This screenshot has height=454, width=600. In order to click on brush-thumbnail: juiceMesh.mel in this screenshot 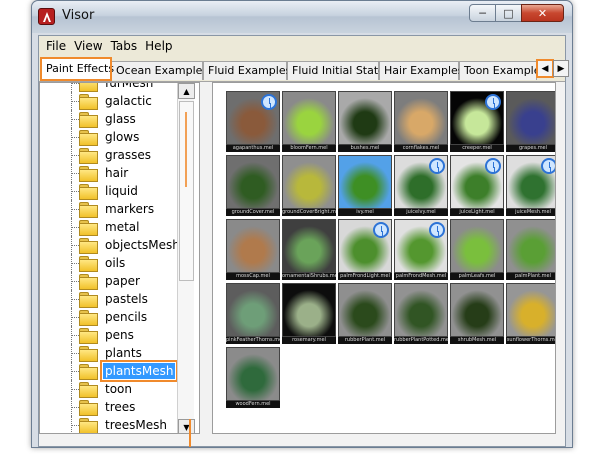, I will do `click(530, 186)`.